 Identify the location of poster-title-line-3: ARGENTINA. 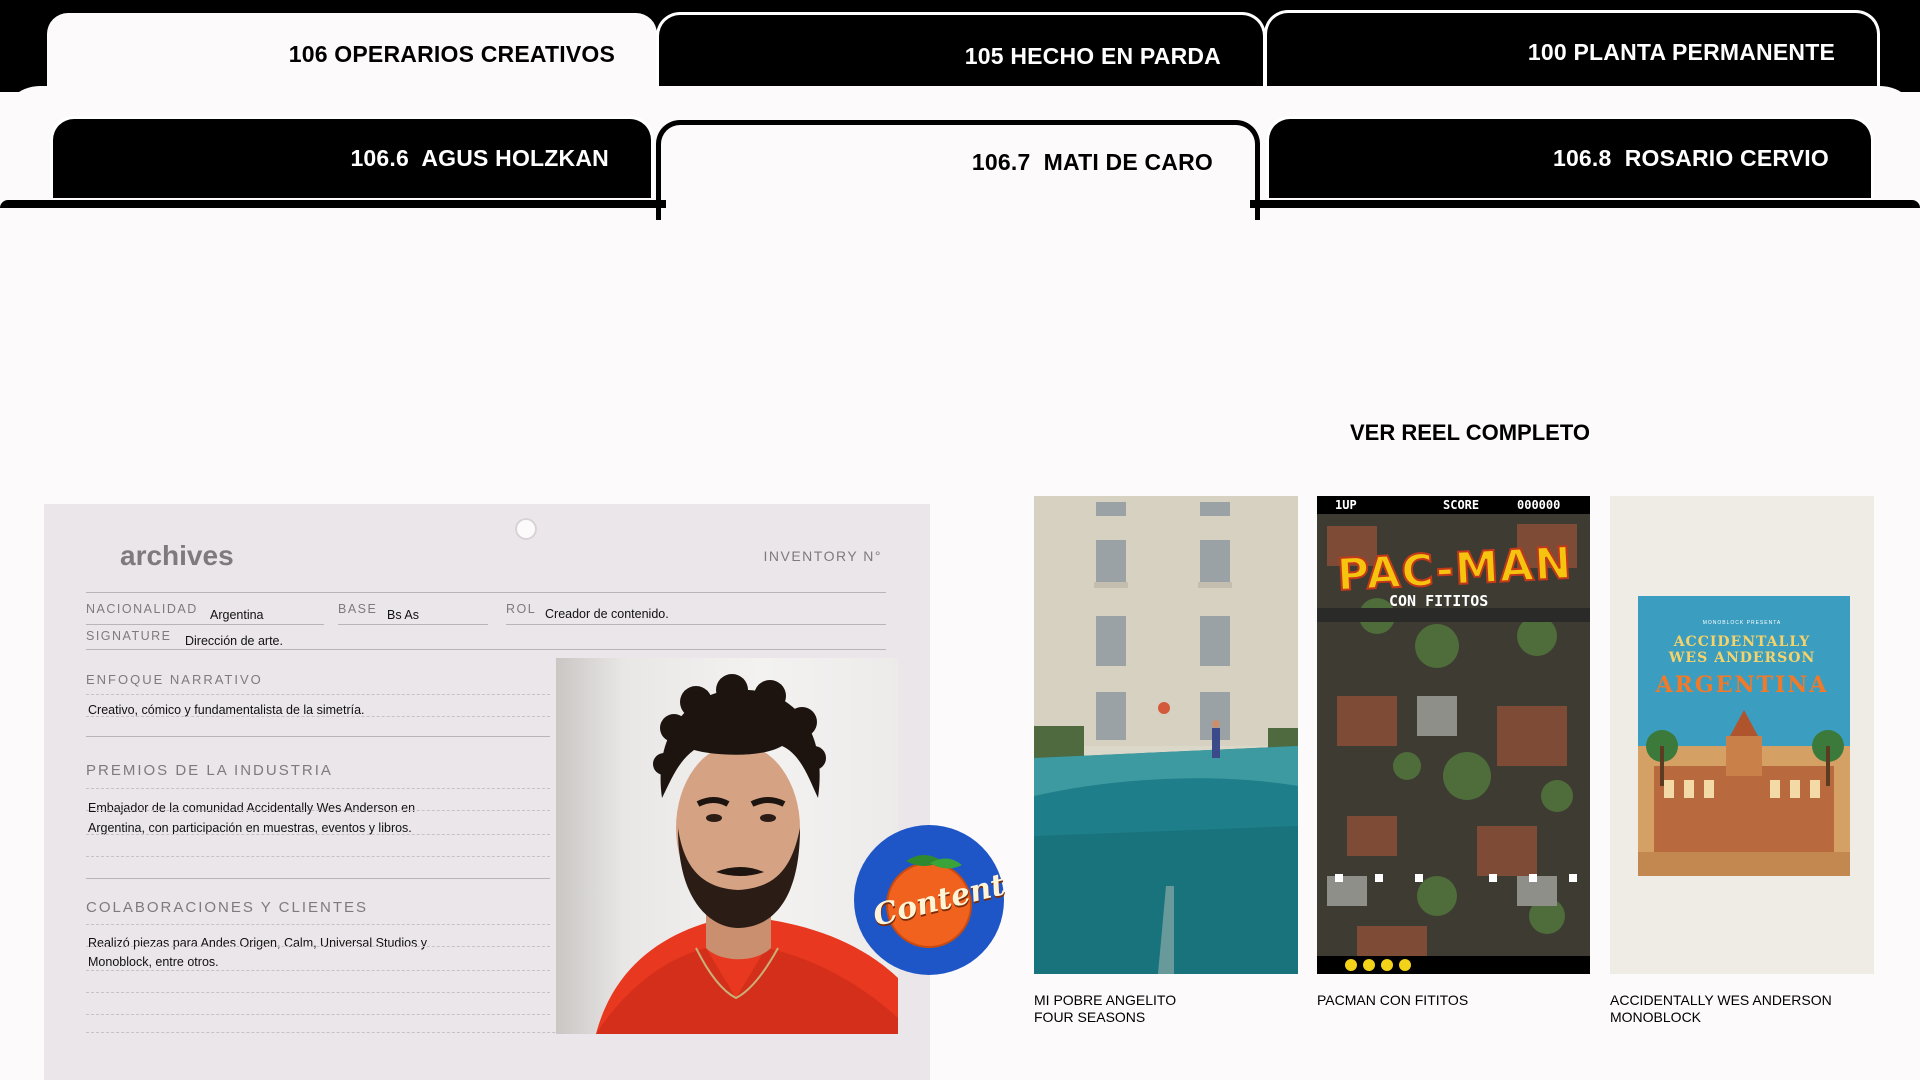
(1742, 685).